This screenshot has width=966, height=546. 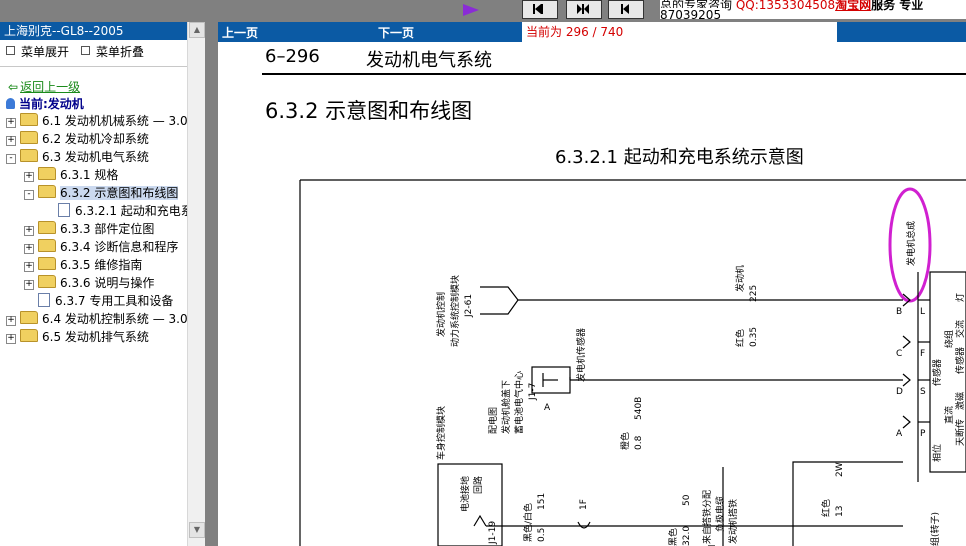 I want to click on wire-label: 橙色, so click(x=625, y=441).